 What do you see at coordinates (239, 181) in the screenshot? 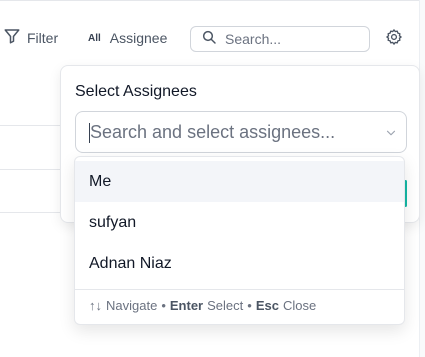
I see `option-me: Me` at bounding box center [239, 181].